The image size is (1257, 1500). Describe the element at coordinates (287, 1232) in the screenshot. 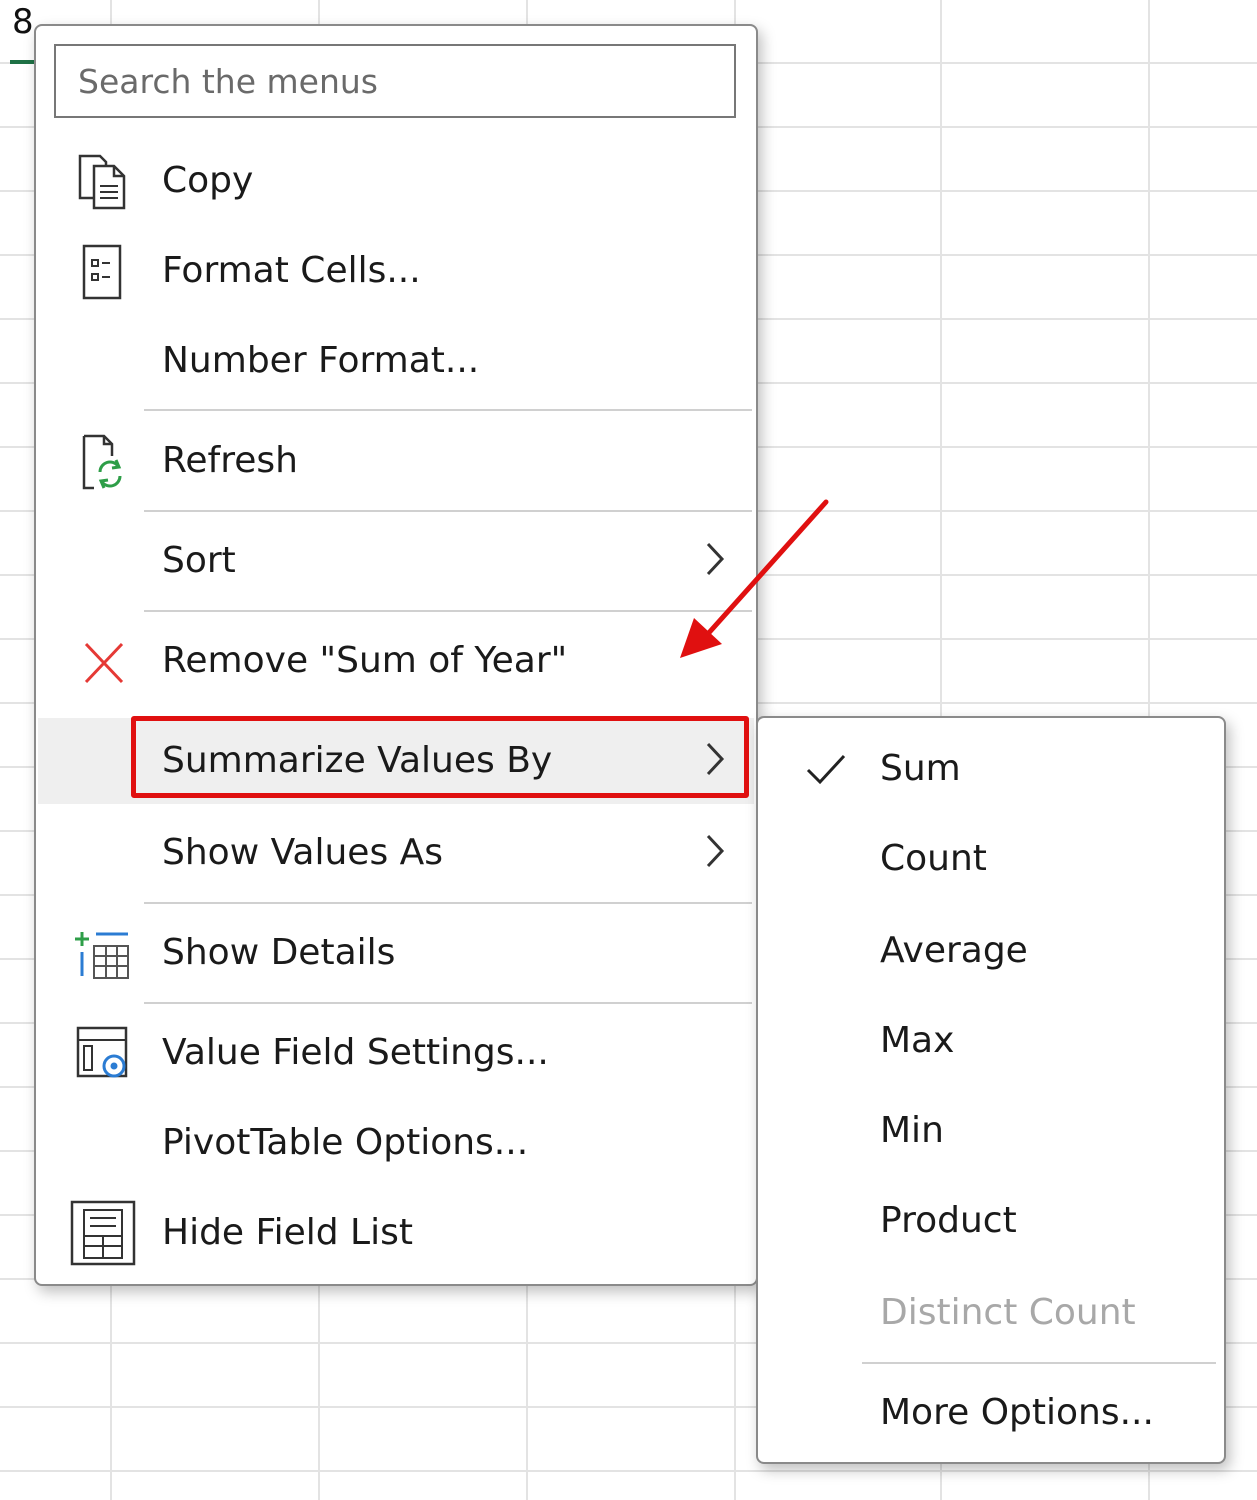

I see `menu-item-label: Hide Field List` at that location.